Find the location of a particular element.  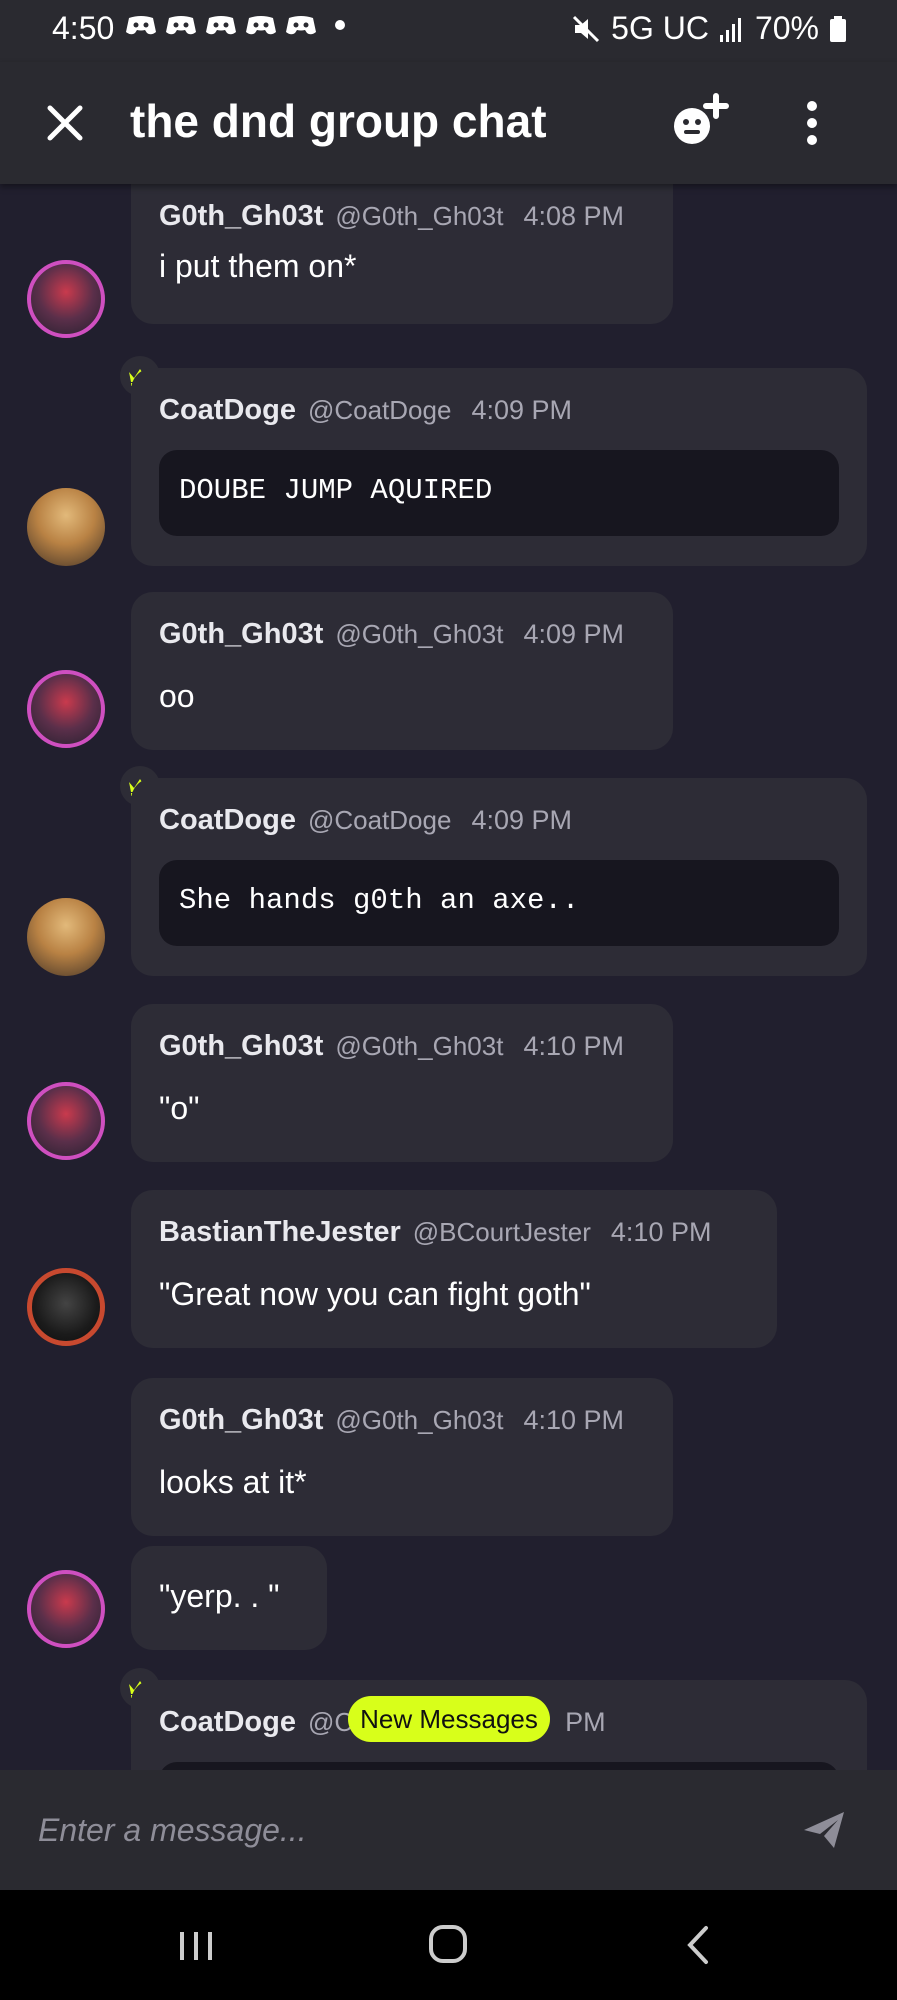

message-bubble-followup: "yerp. . " is located at coordinates (229, 1598).